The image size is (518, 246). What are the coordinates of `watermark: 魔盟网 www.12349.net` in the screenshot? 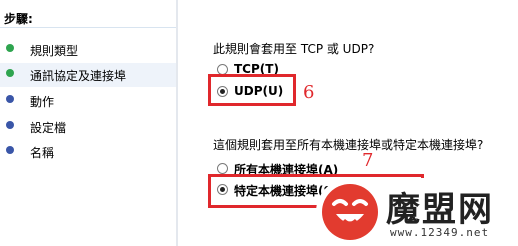 It's located at (417, 212).